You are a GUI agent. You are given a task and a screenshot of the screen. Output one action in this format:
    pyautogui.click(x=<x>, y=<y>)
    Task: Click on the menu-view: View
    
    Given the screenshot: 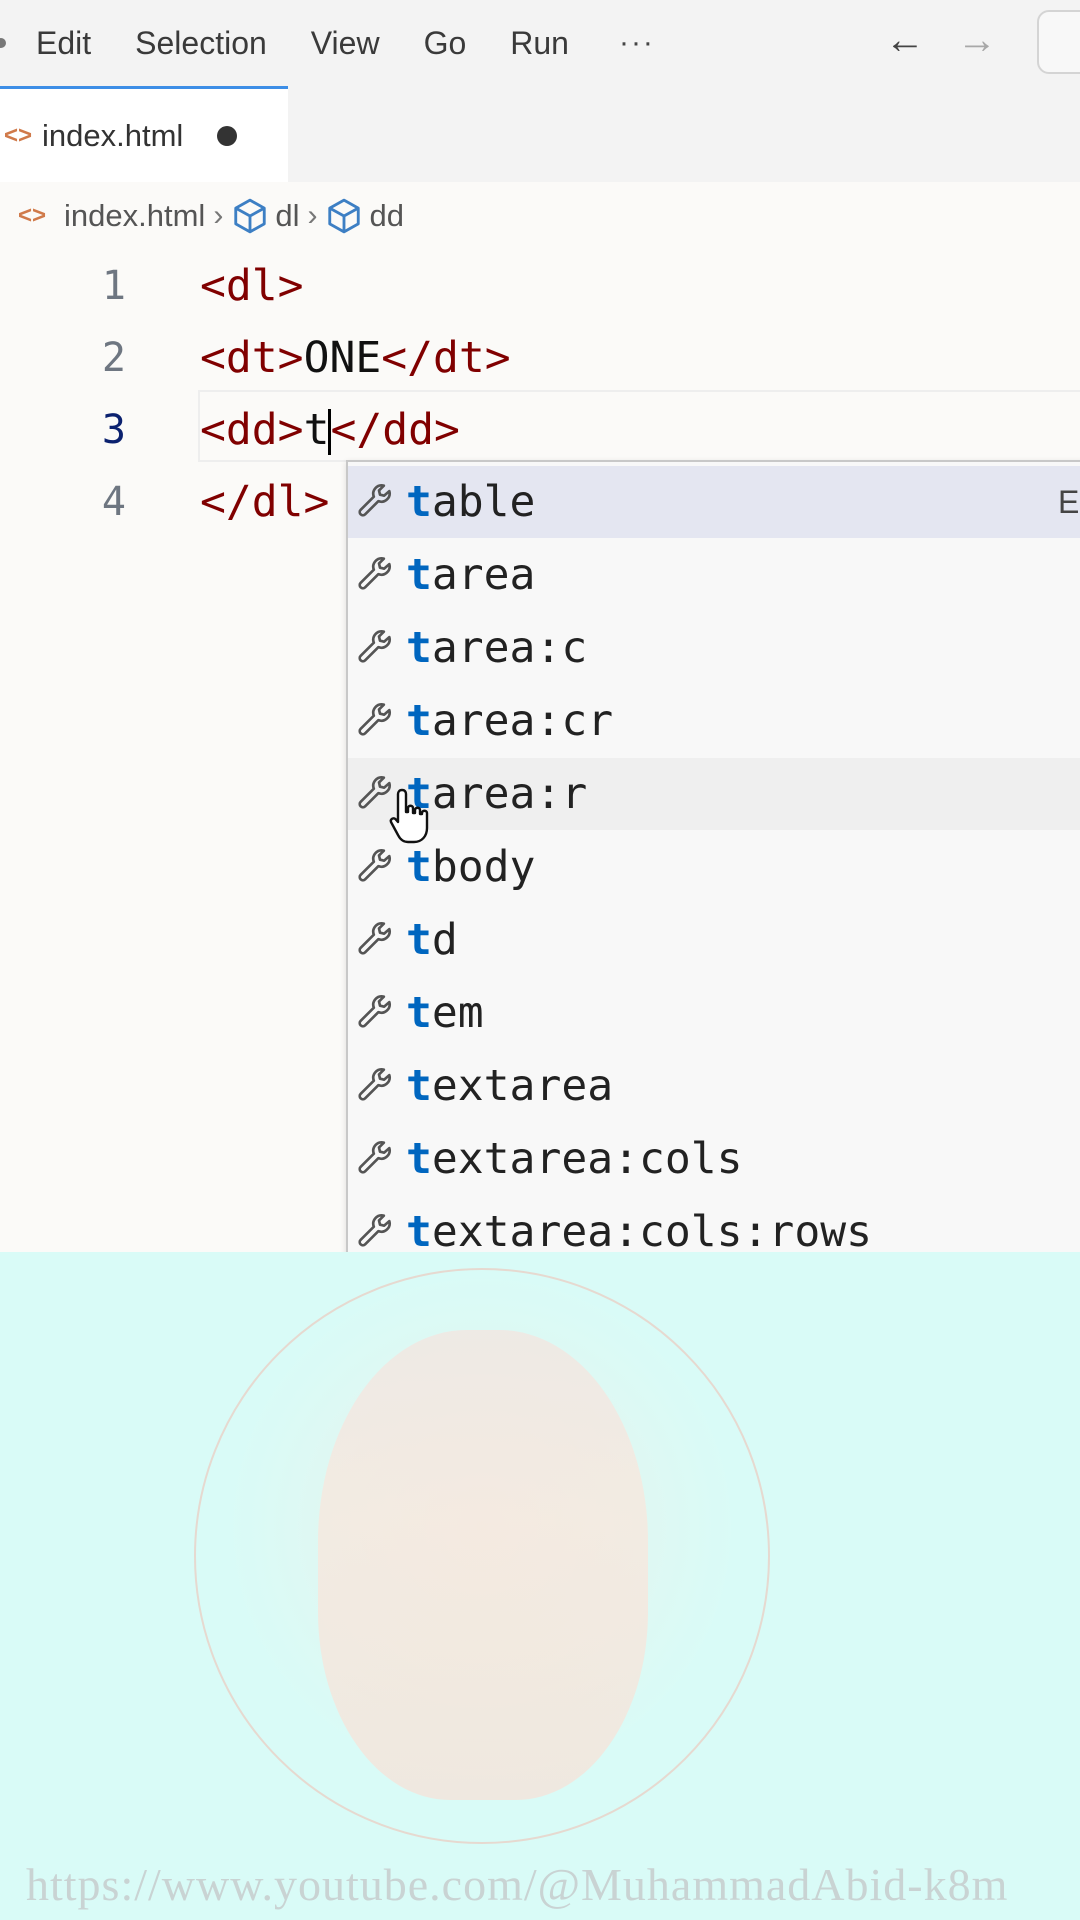 What is the action you would take?
    pyautogui.click(x=345, y=43)
    